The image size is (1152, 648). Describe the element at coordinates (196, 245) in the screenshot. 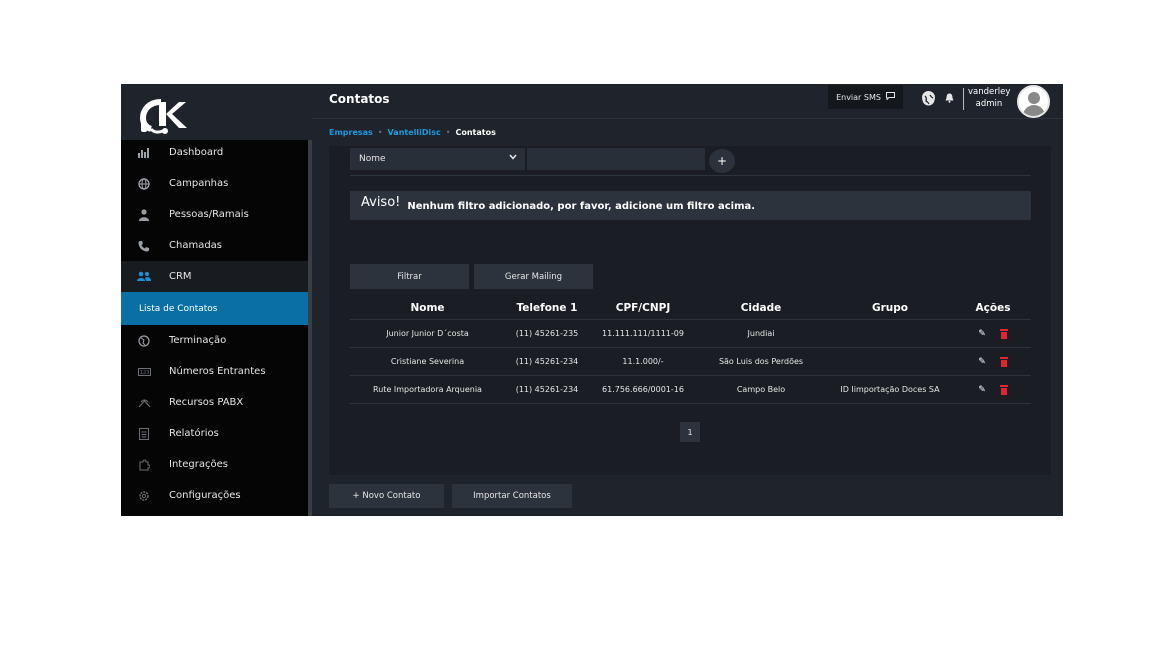

I see `sidebar-item-label: Chamadas` at that location.